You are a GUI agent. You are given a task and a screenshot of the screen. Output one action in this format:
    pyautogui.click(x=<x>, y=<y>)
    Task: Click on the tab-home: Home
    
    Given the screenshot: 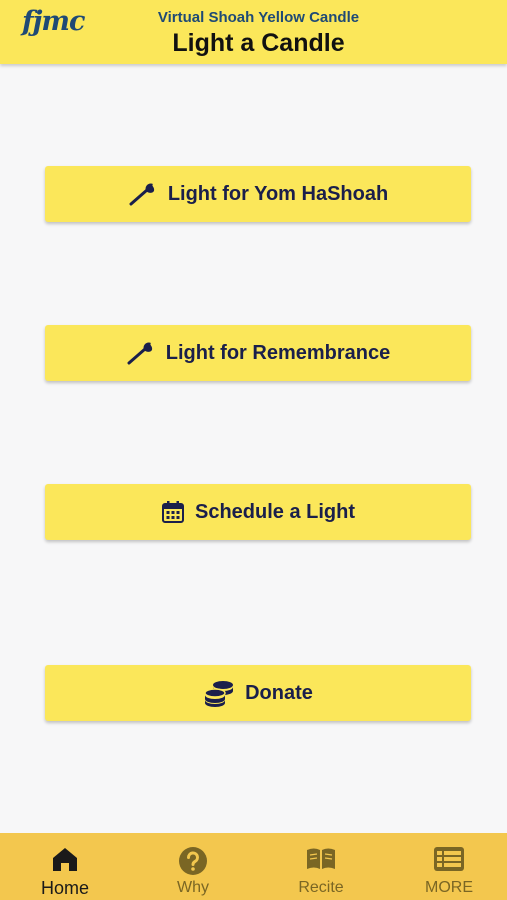 What is the action you would take?
    pyautogui.click(x=65, y=866)
    